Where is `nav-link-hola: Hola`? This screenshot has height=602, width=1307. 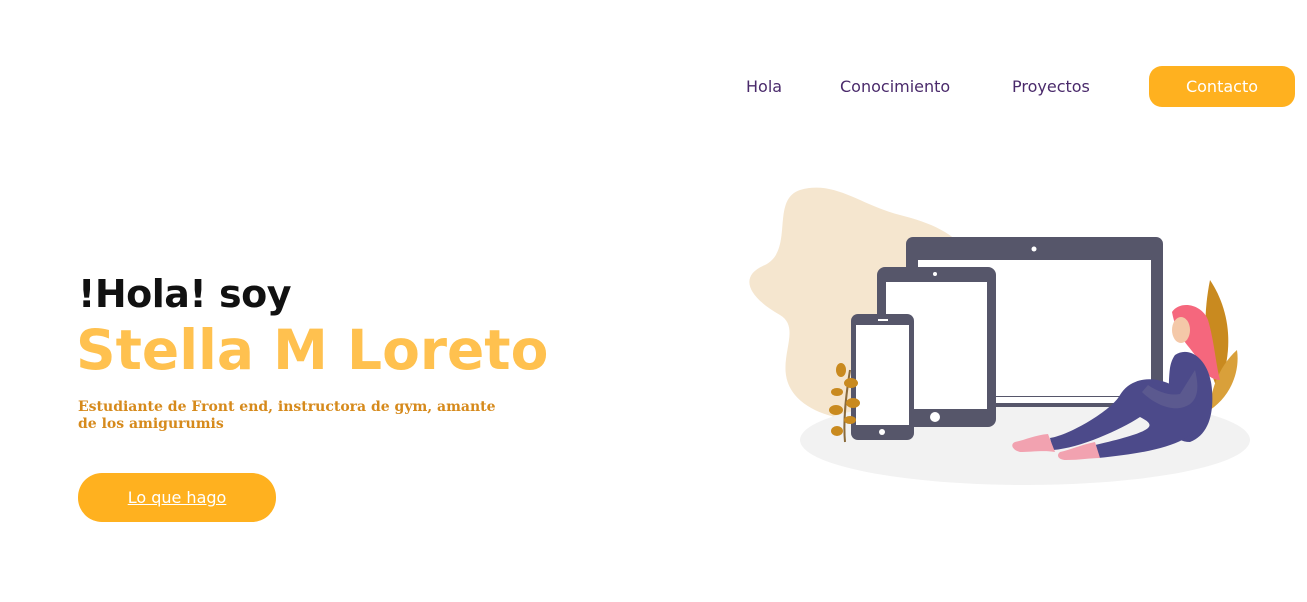 nav-link-hola: Hola is located at coordinates (764, 86).